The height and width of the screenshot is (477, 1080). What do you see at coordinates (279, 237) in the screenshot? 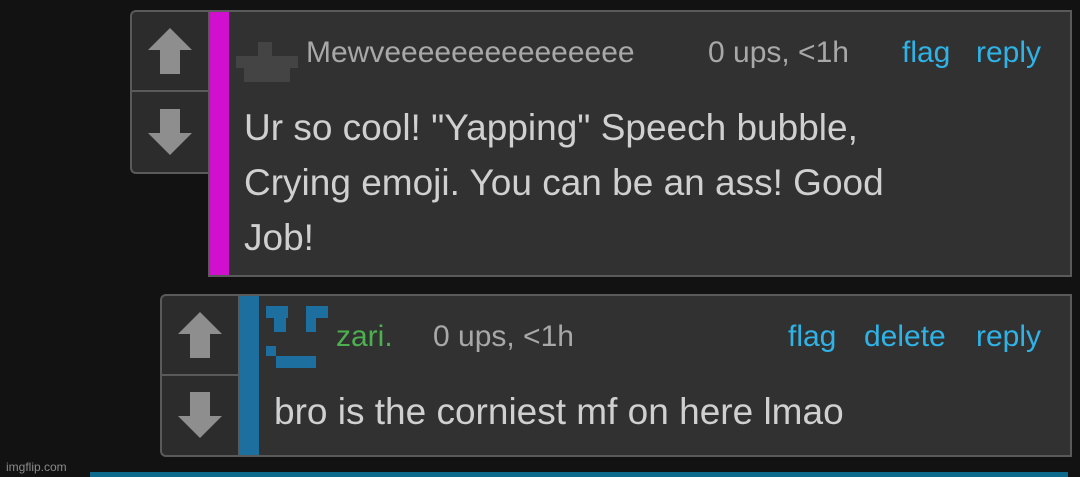
I see `comment-text-line: Job!` at bounding box center [279, 237].